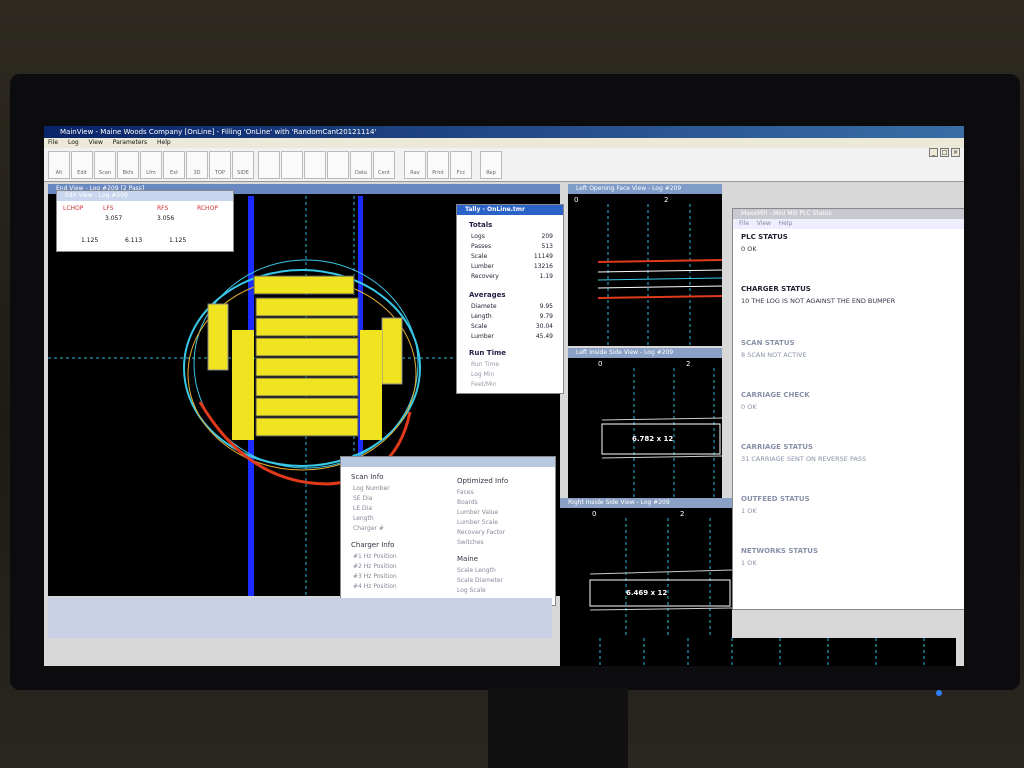 This screenshot has width=1024, height=768. What do you see at coordinates (130, 142) in the screenshot?
I see `menu-parameters: Parameters` at bounding box center [130, 142].